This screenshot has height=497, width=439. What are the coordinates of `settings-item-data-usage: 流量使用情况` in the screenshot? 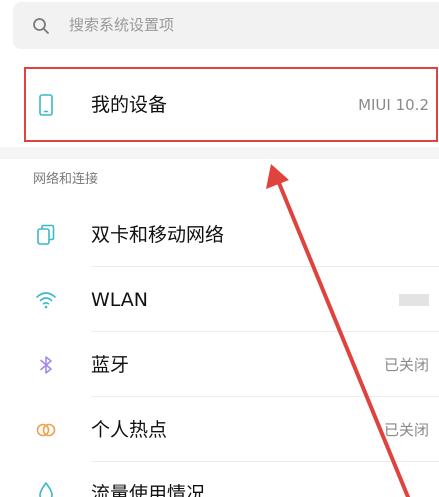 It's located at (219, 479).